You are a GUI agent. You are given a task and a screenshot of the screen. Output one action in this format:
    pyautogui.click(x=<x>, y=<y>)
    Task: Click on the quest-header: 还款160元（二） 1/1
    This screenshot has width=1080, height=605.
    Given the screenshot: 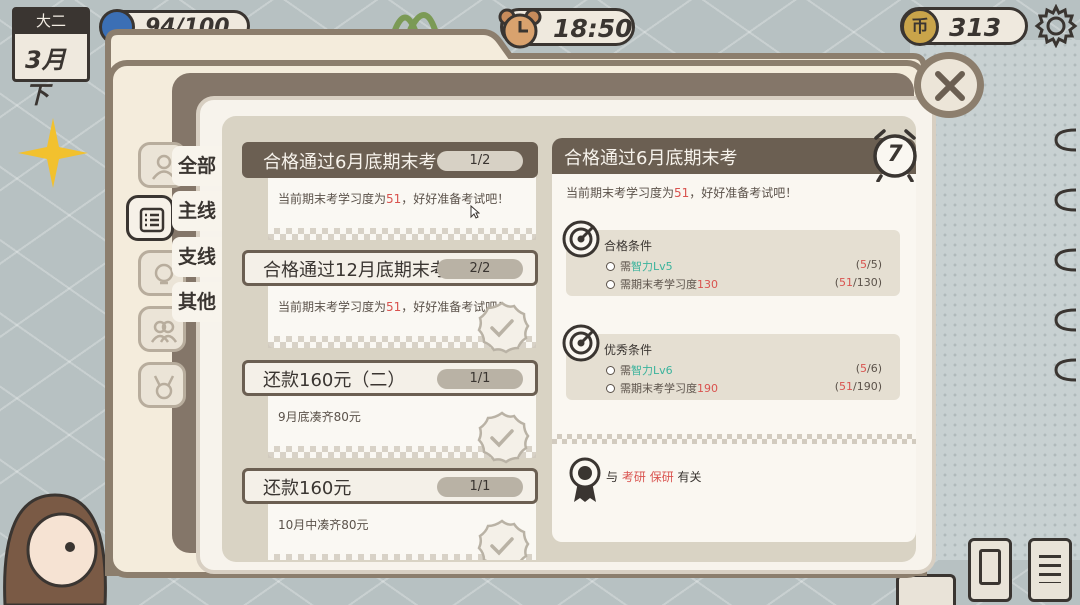 What is the action you would take?
    pyautogui.click(x=390, y=378)
    